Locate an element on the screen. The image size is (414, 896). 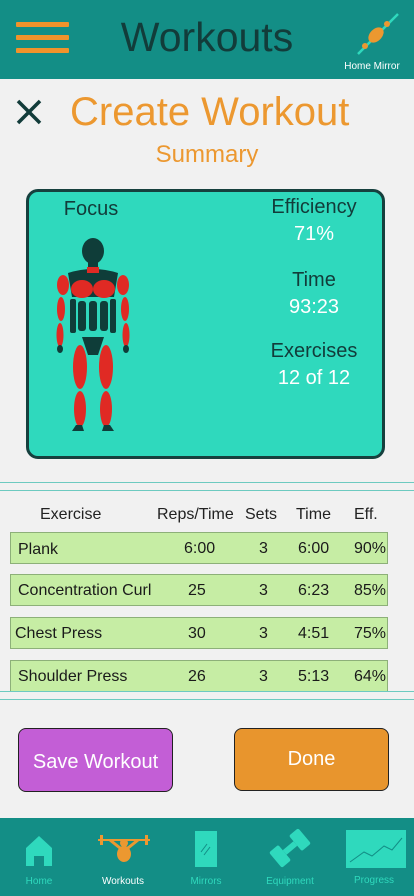
tab-workouts-label: Workouts is located at coordinates (123, 881).